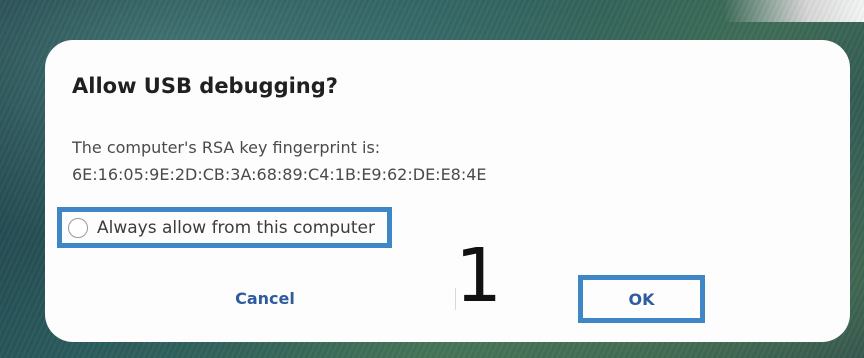 Image resolution: width=864 pixels, height=358 pixels. Describe the element at coordinates (78, 227) in the screenshot. I see `unchecked-circle-icon` at that location.